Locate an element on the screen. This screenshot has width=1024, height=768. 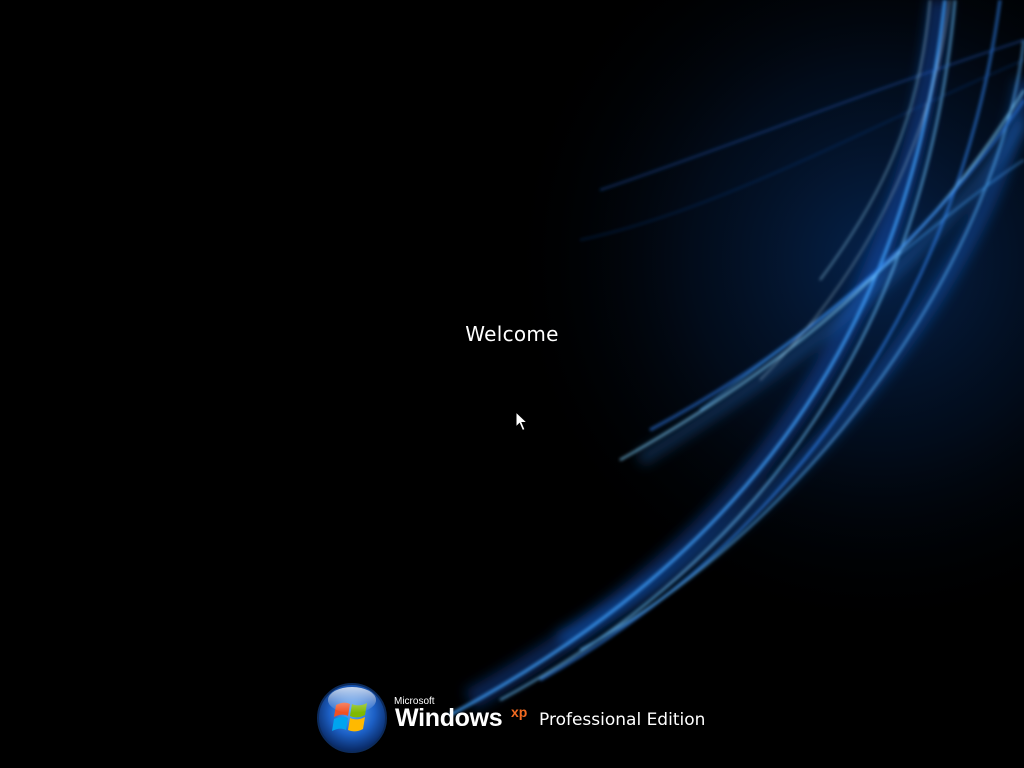
windows-wordmark: Windows is located at coordinates (449, 718).